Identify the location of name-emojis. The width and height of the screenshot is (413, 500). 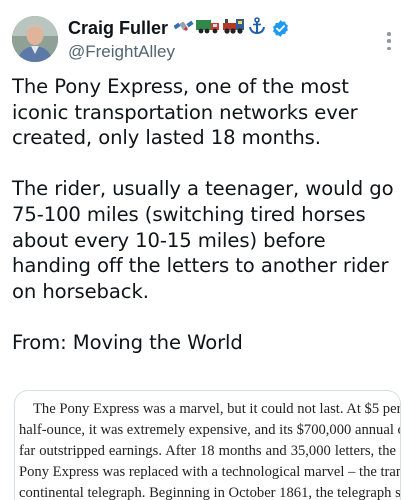
(219, 28).